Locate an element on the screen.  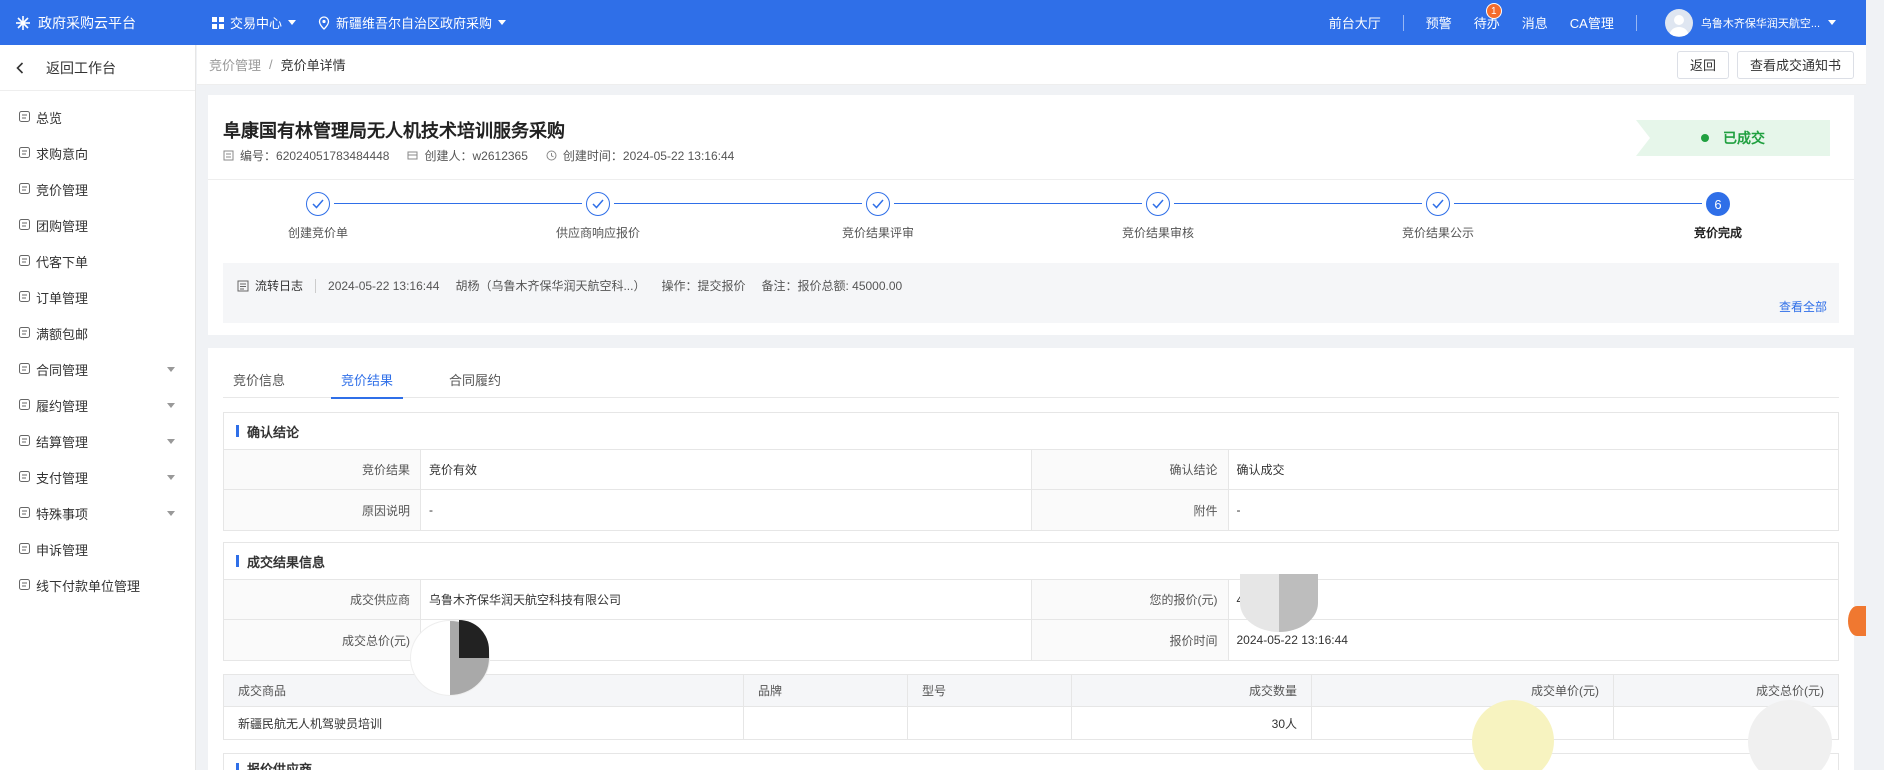
step: 创建竞价单 is located at coordinates (318, 216).